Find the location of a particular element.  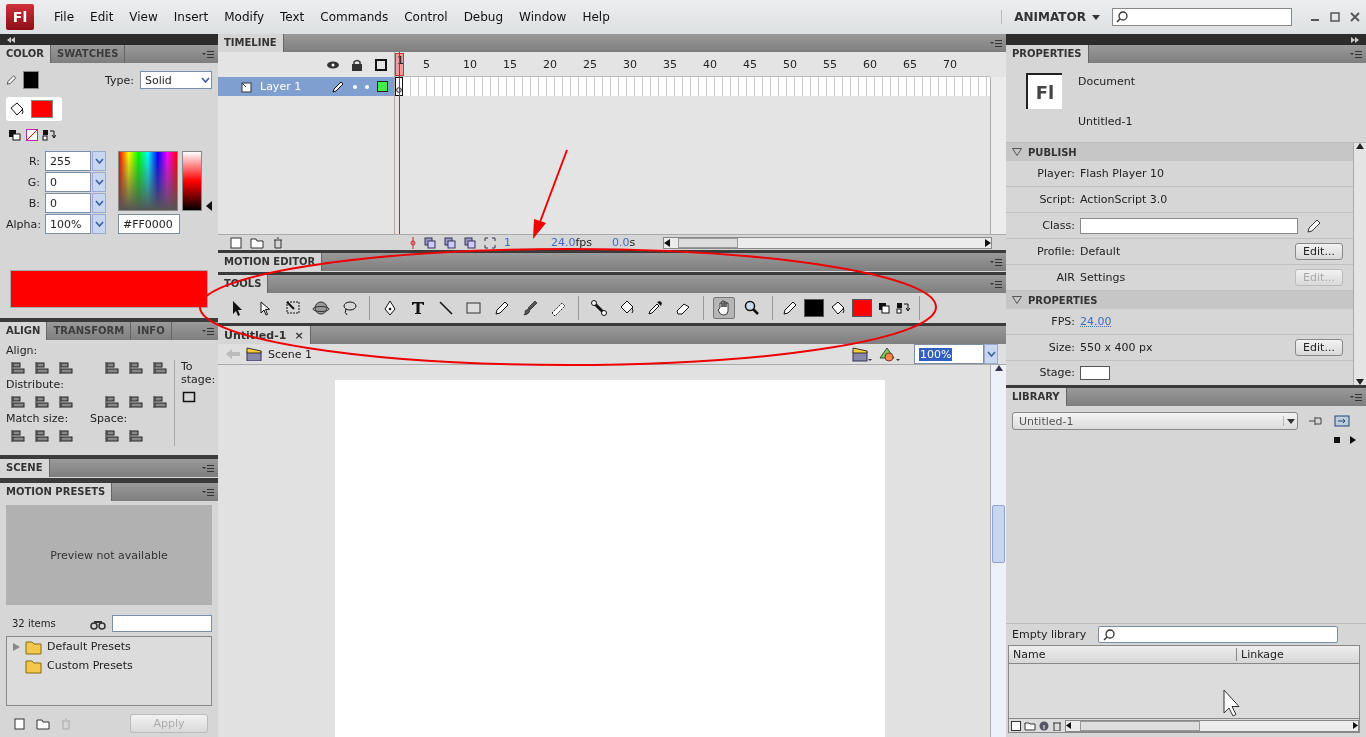

outline-square-icon is located at coordinates (381, 64).